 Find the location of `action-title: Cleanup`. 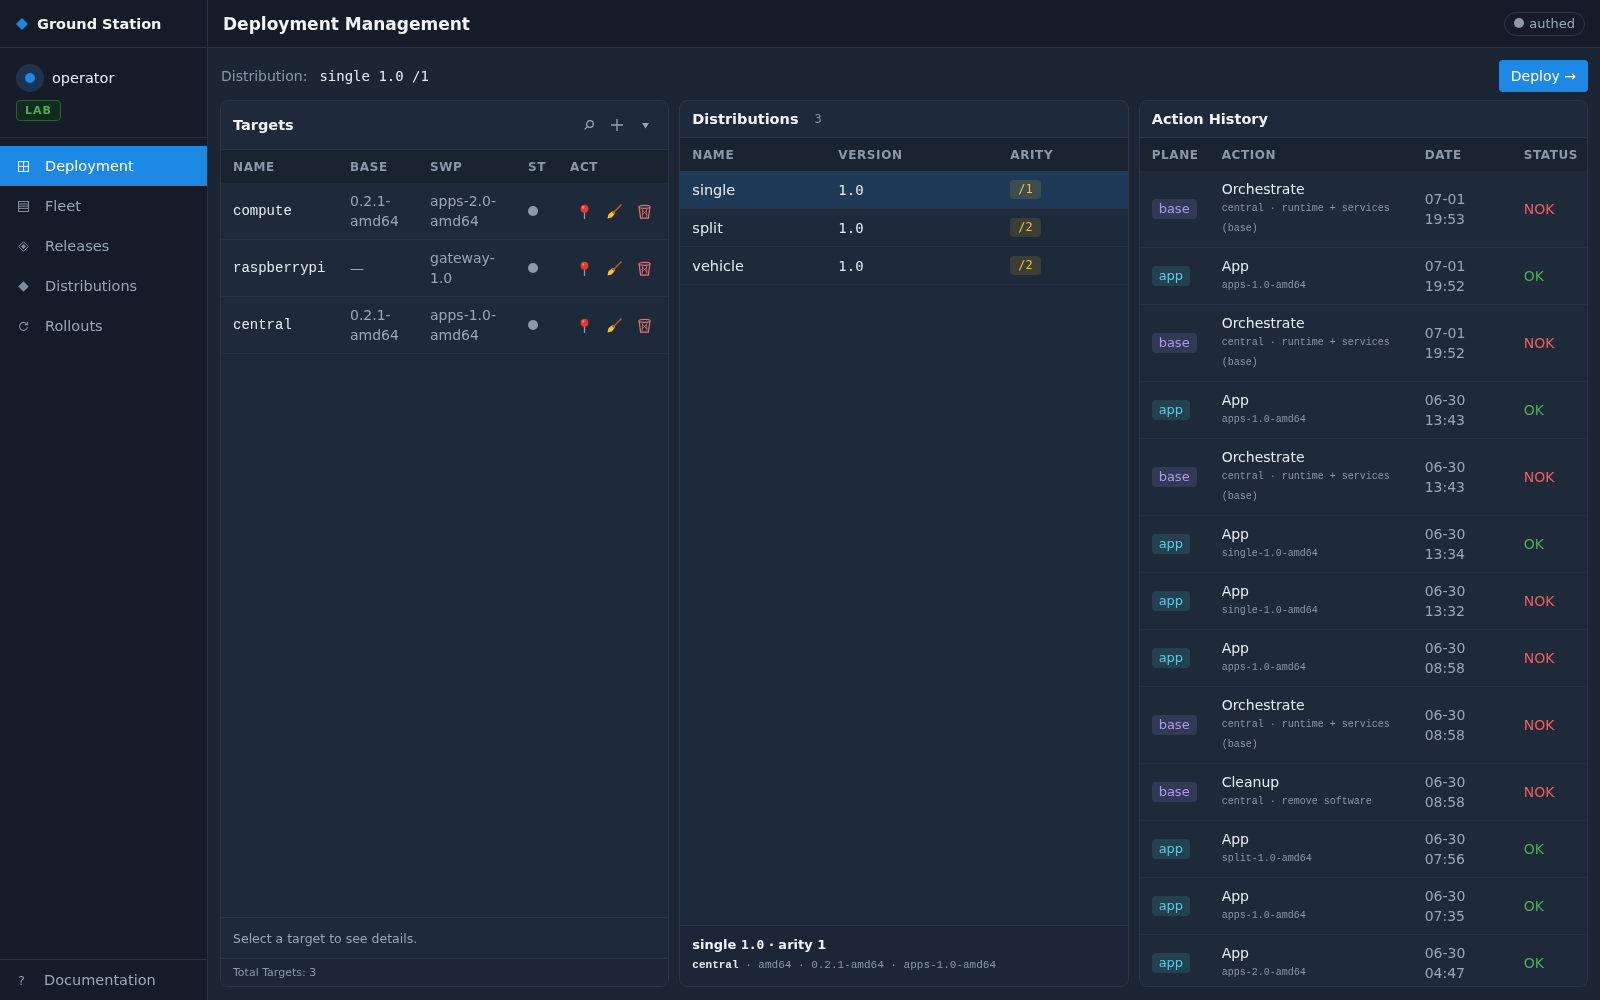

action-title: Cleanup is located at coordinates (1250, 782).